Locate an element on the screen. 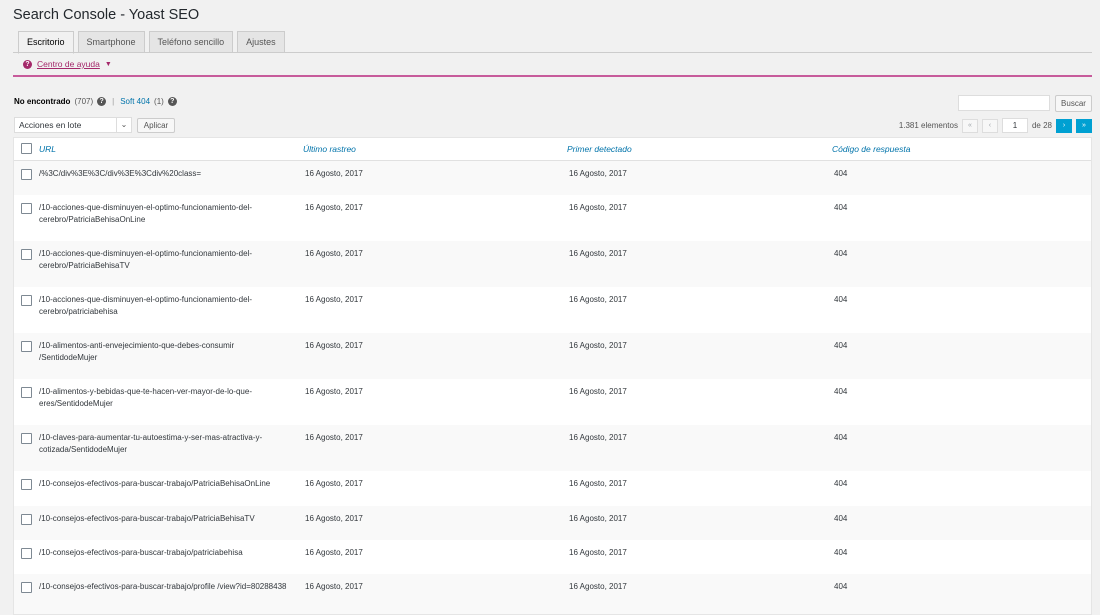 The image size is (1100, 615). tab-smartphone: Smartphone is located at coordinates (111, 42).